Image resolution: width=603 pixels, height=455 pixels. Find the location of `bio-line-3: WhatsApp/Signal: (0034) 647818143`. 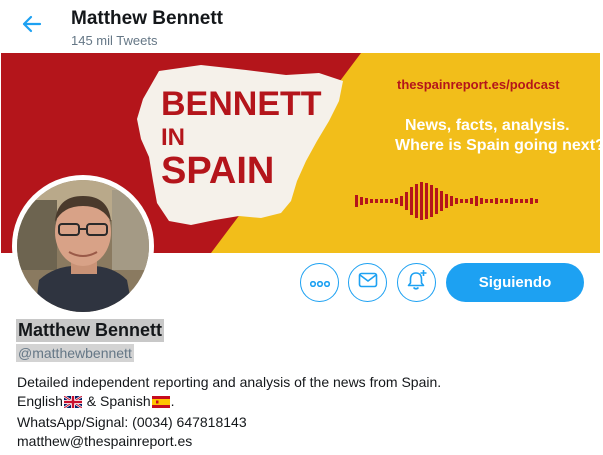

bio-line-3: WhatsApp/Signal: (0034) 647818143 is located at coordinates (132, 422).